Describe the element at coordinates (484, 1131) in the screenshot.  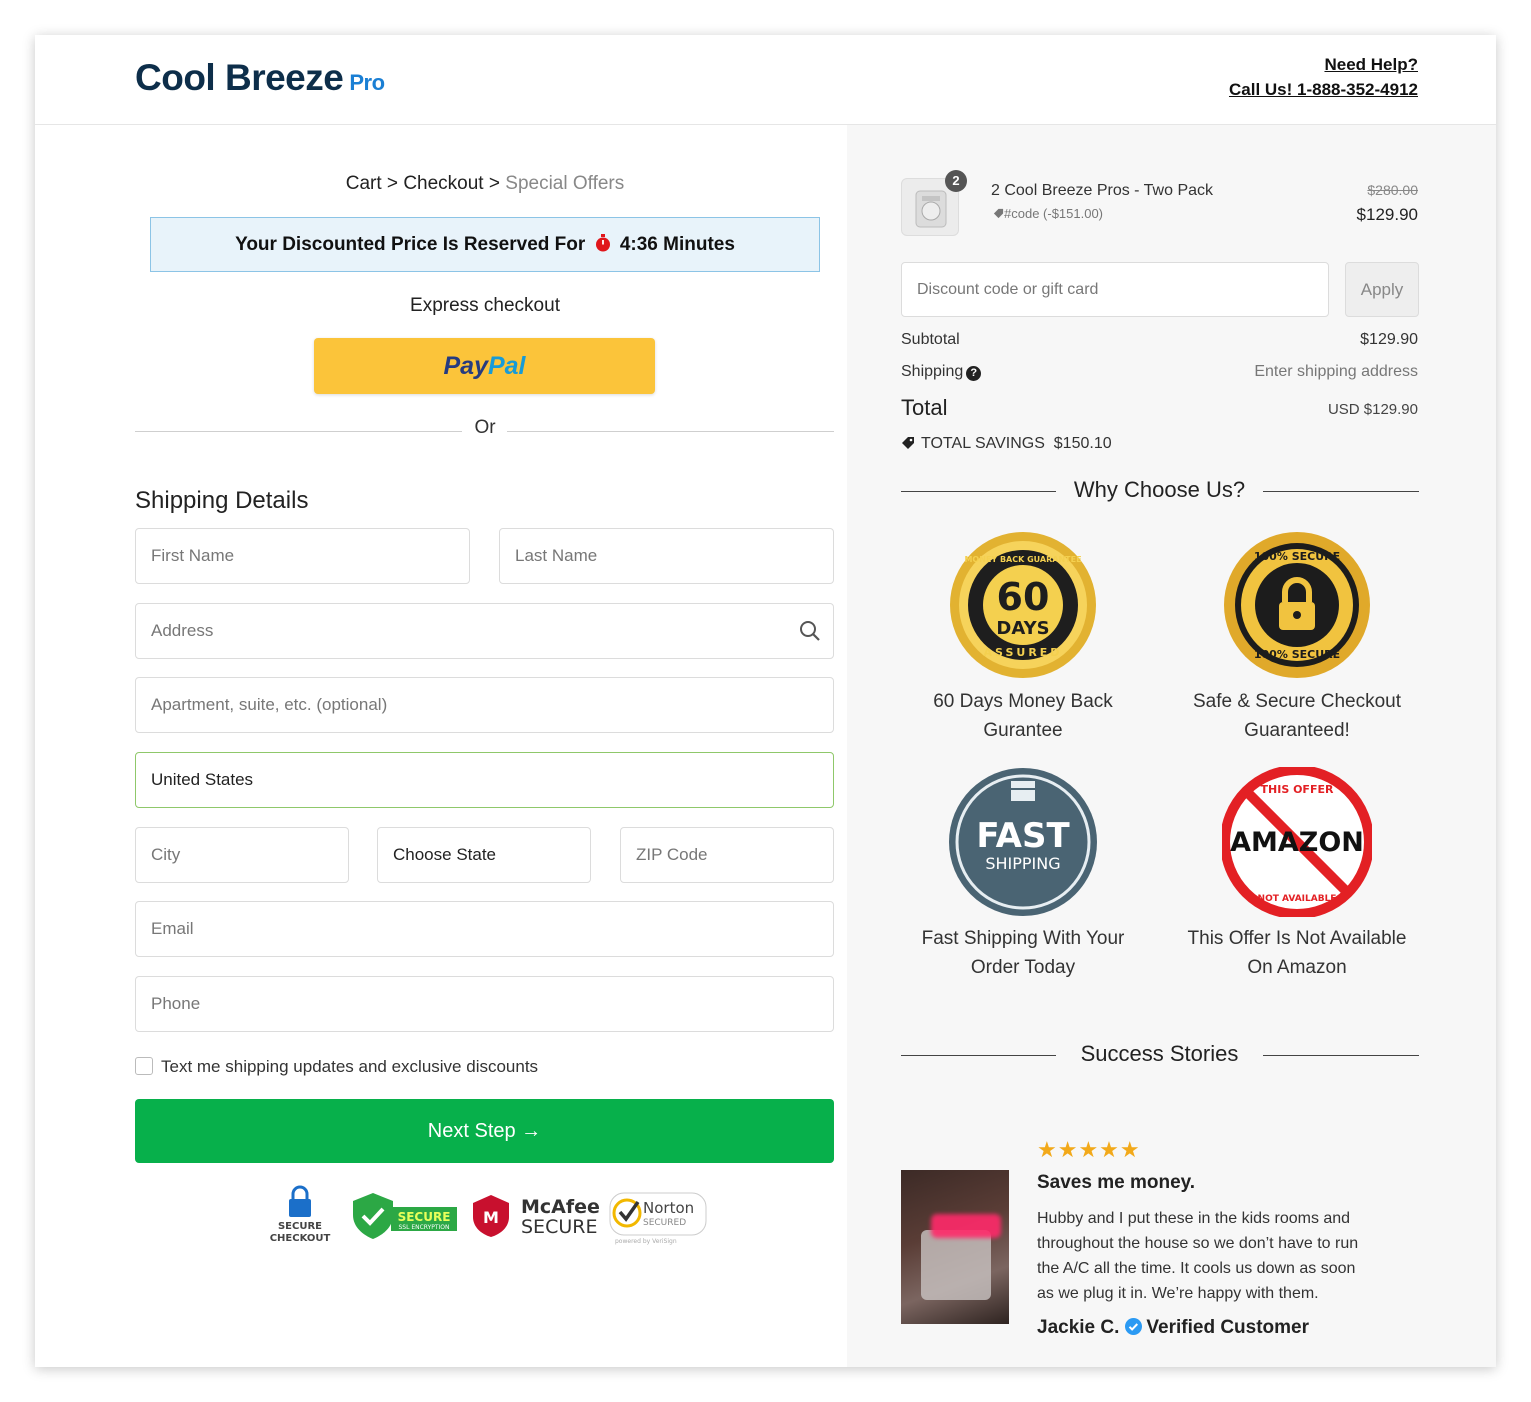
I see `next-step-button: Next Step →` at that location.